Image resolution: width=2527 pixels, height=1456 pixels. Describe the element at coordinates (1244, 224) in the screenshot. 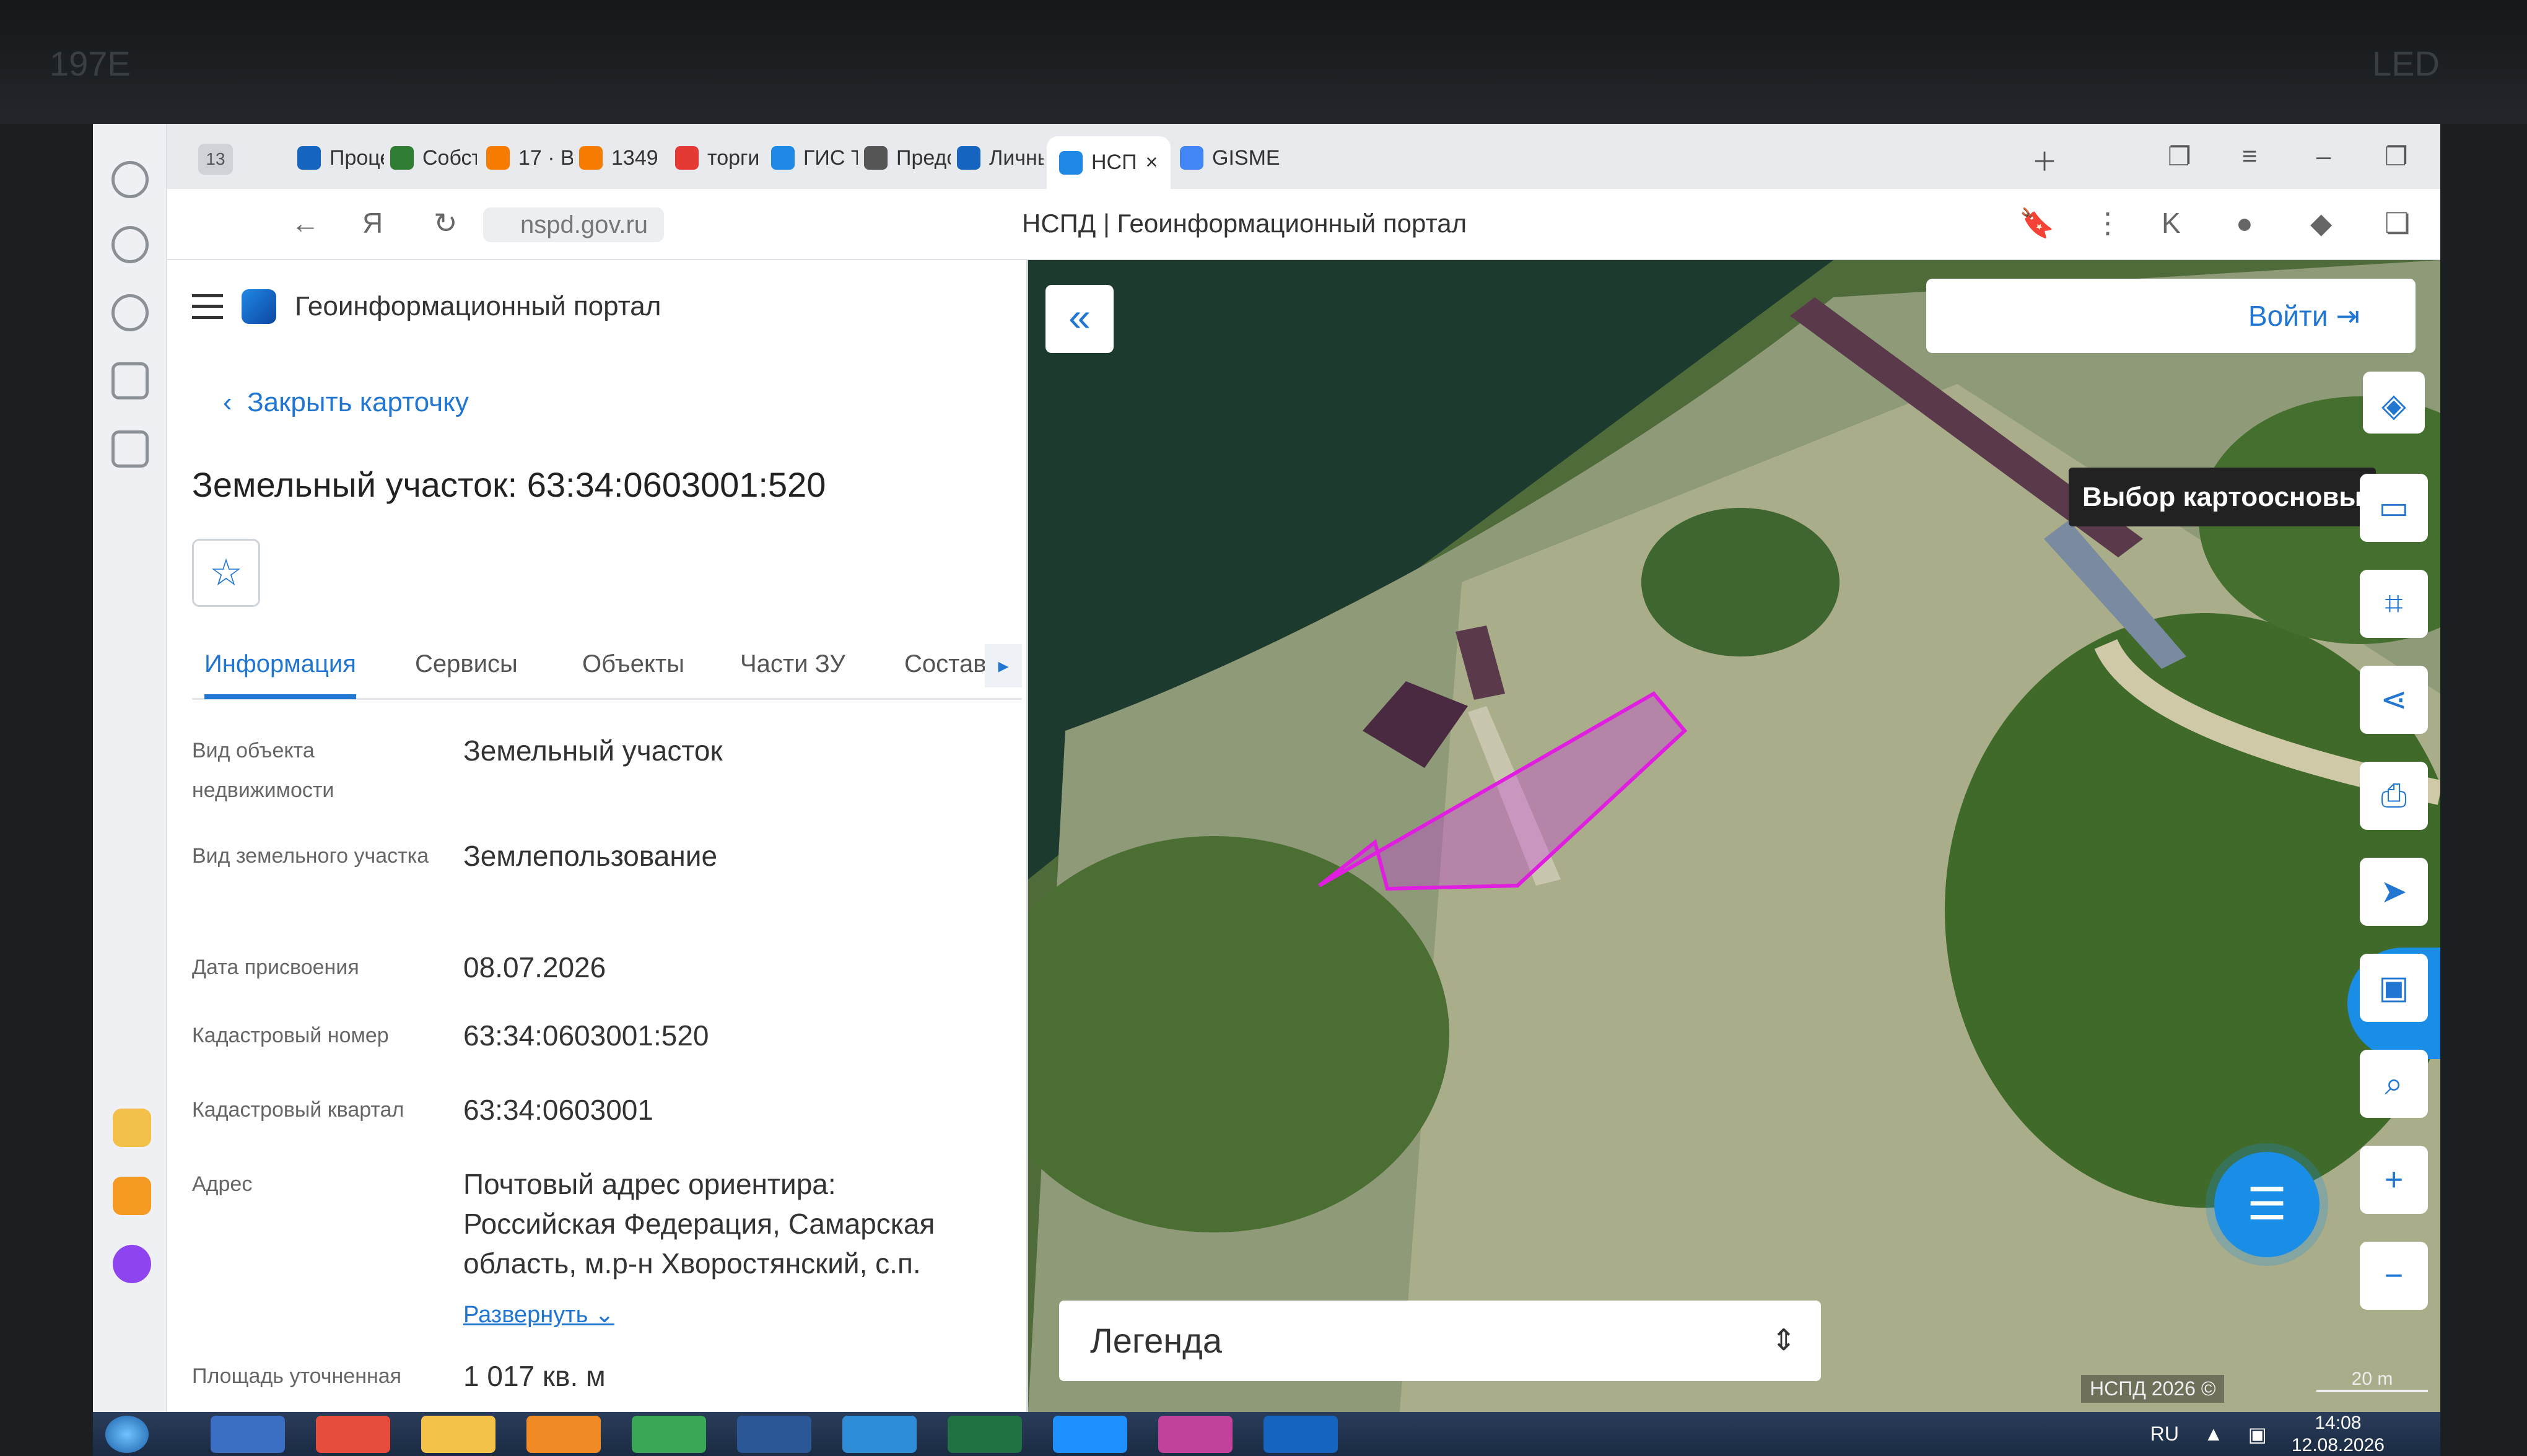

I see `page-title: НСПД | Геоинформационный портал` at that location.